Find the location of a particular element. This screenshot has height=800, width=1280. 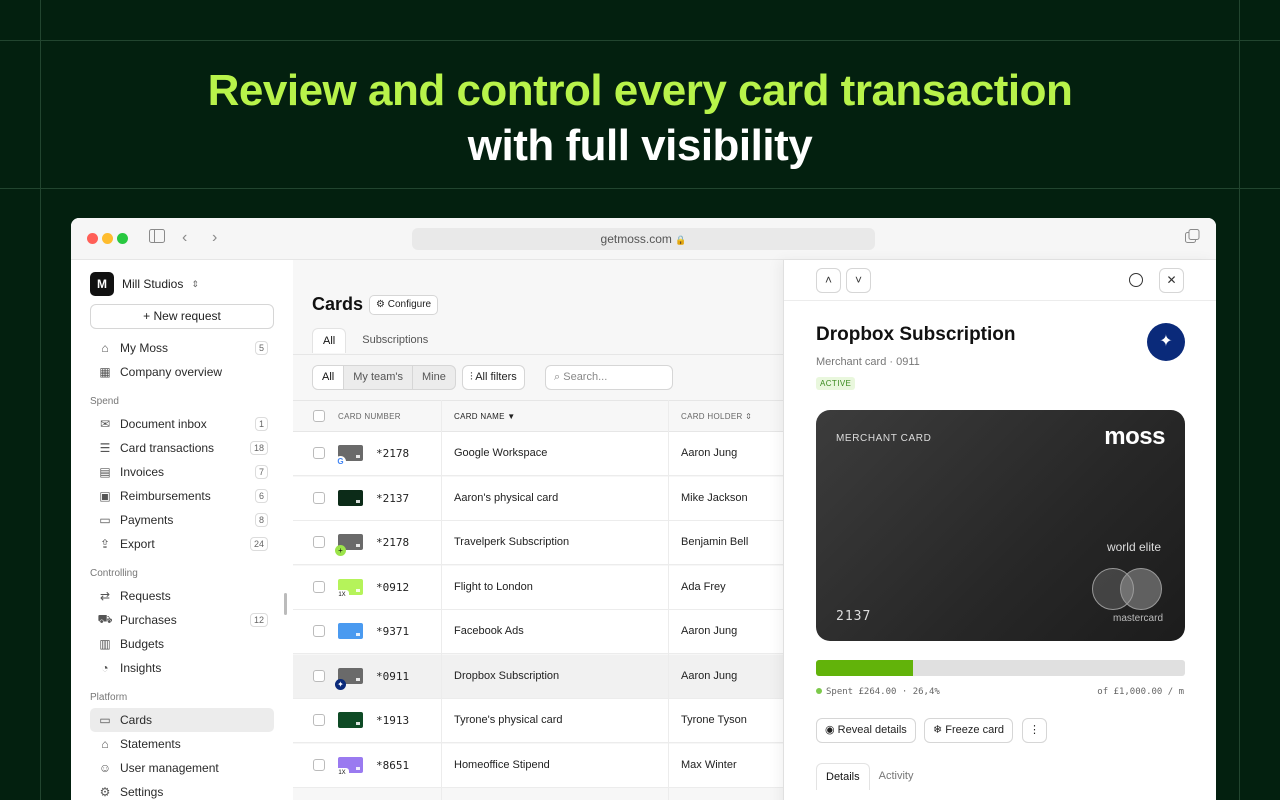

segment-my-teams: My team's is located at coordinates (379, 377).